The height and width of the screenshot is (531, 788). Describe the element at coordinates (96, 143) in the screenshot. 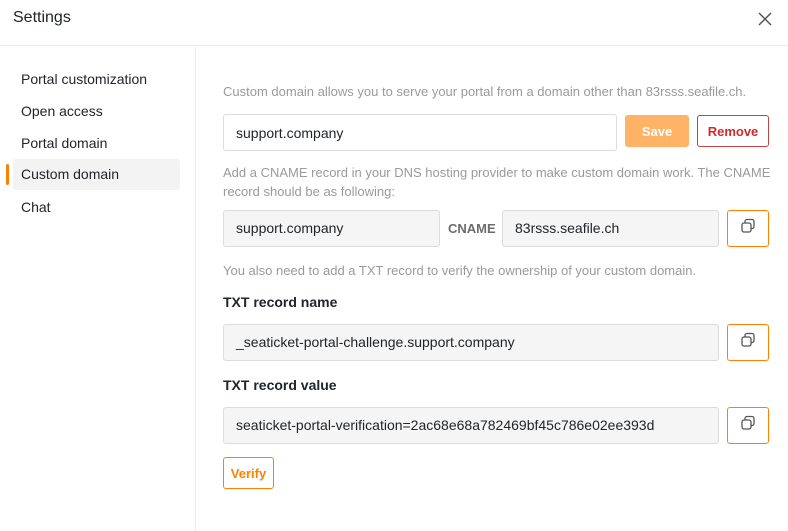

I see `sidebar-item-portal-domain: Portal domain` at that location.